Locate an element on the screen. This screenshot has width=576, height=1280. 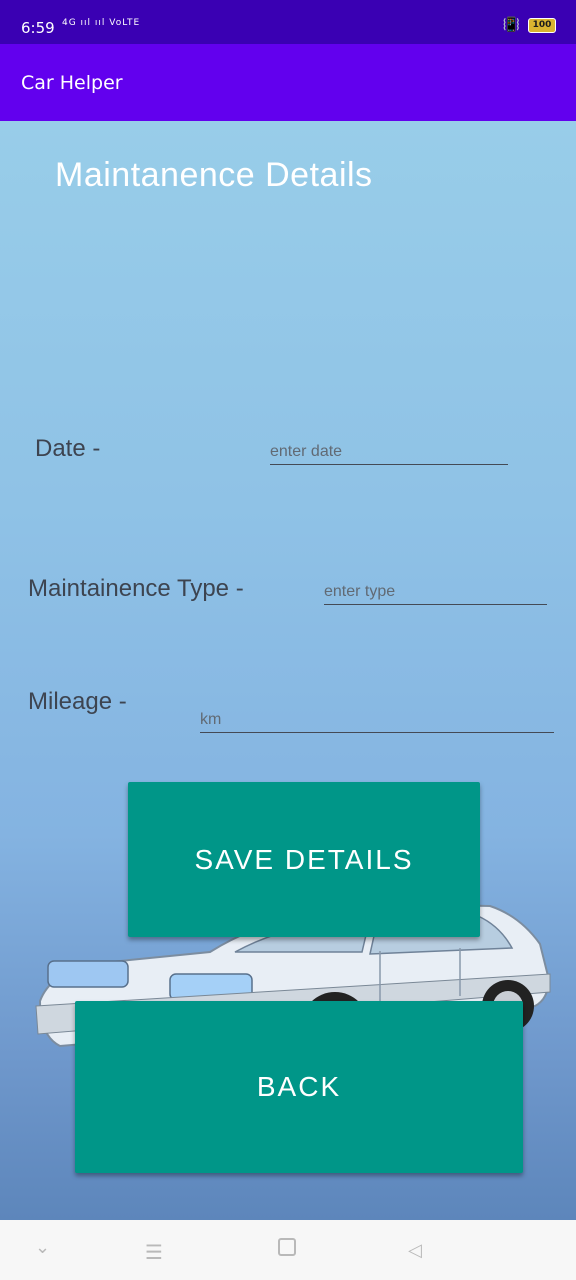
vibrate-icon: 📳 is located at coordinates (511, 25).